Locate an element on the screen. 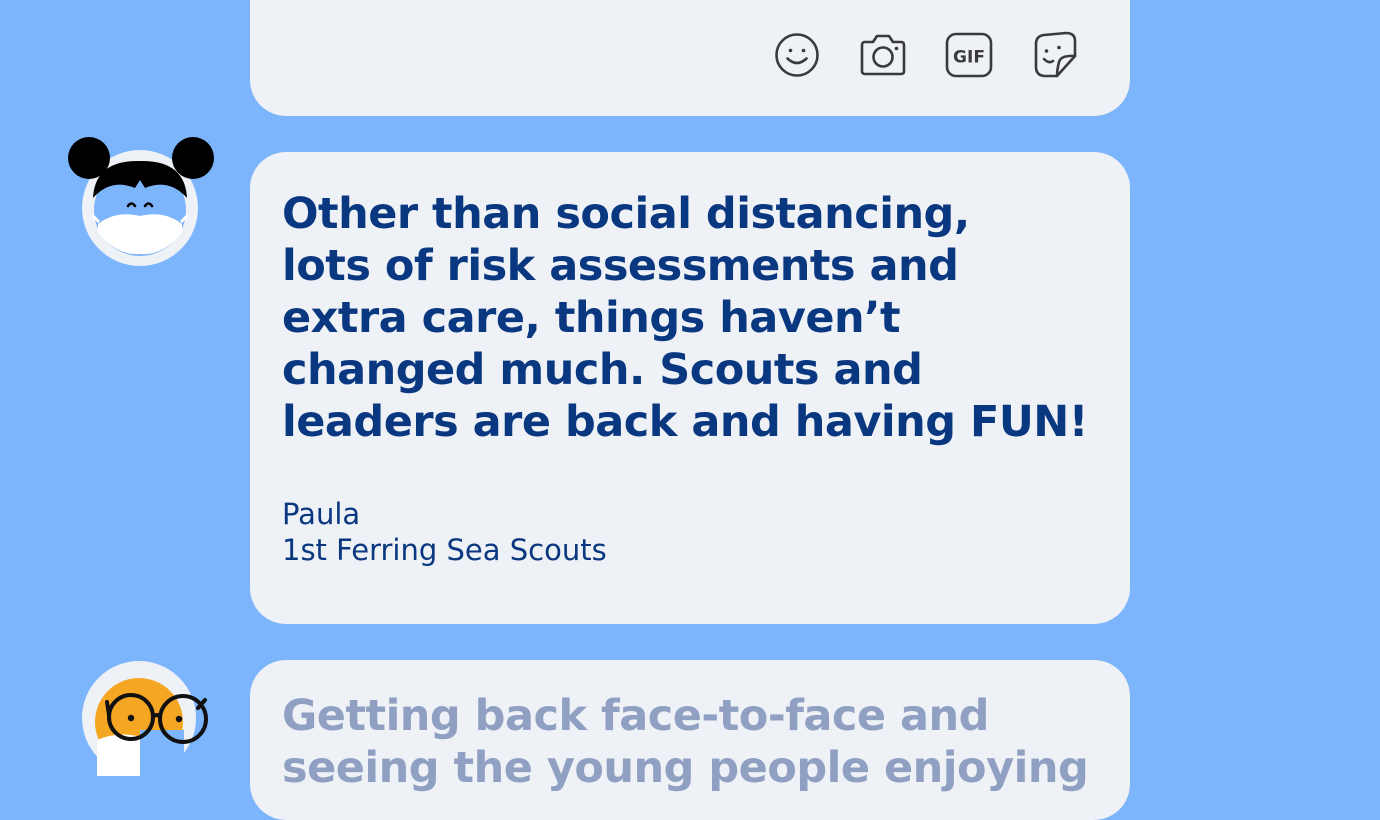  compose-toolbar: GIF is located at coordinates (926, 55).